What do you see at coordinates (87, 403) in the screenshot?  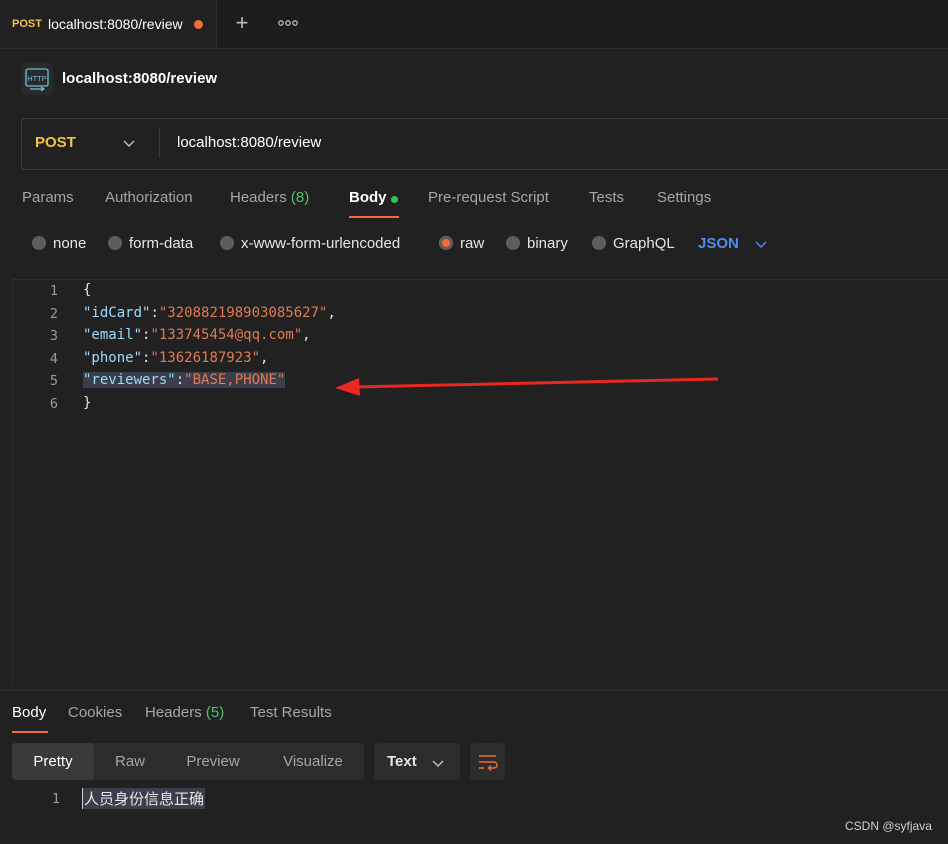 I see `close-brace: }` at bounding box center [87, 403].